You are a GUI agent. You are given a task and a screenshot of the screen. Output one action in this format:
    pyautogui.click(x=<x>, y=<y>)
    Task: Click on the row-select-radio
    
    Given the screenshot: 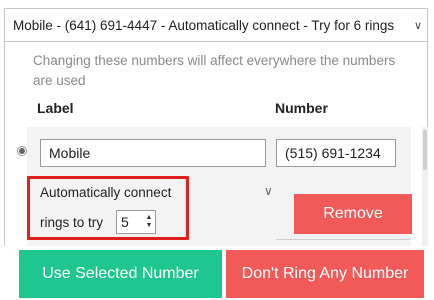 What is the action you would take?
    pyautogui.click(x=22, y=151)
    